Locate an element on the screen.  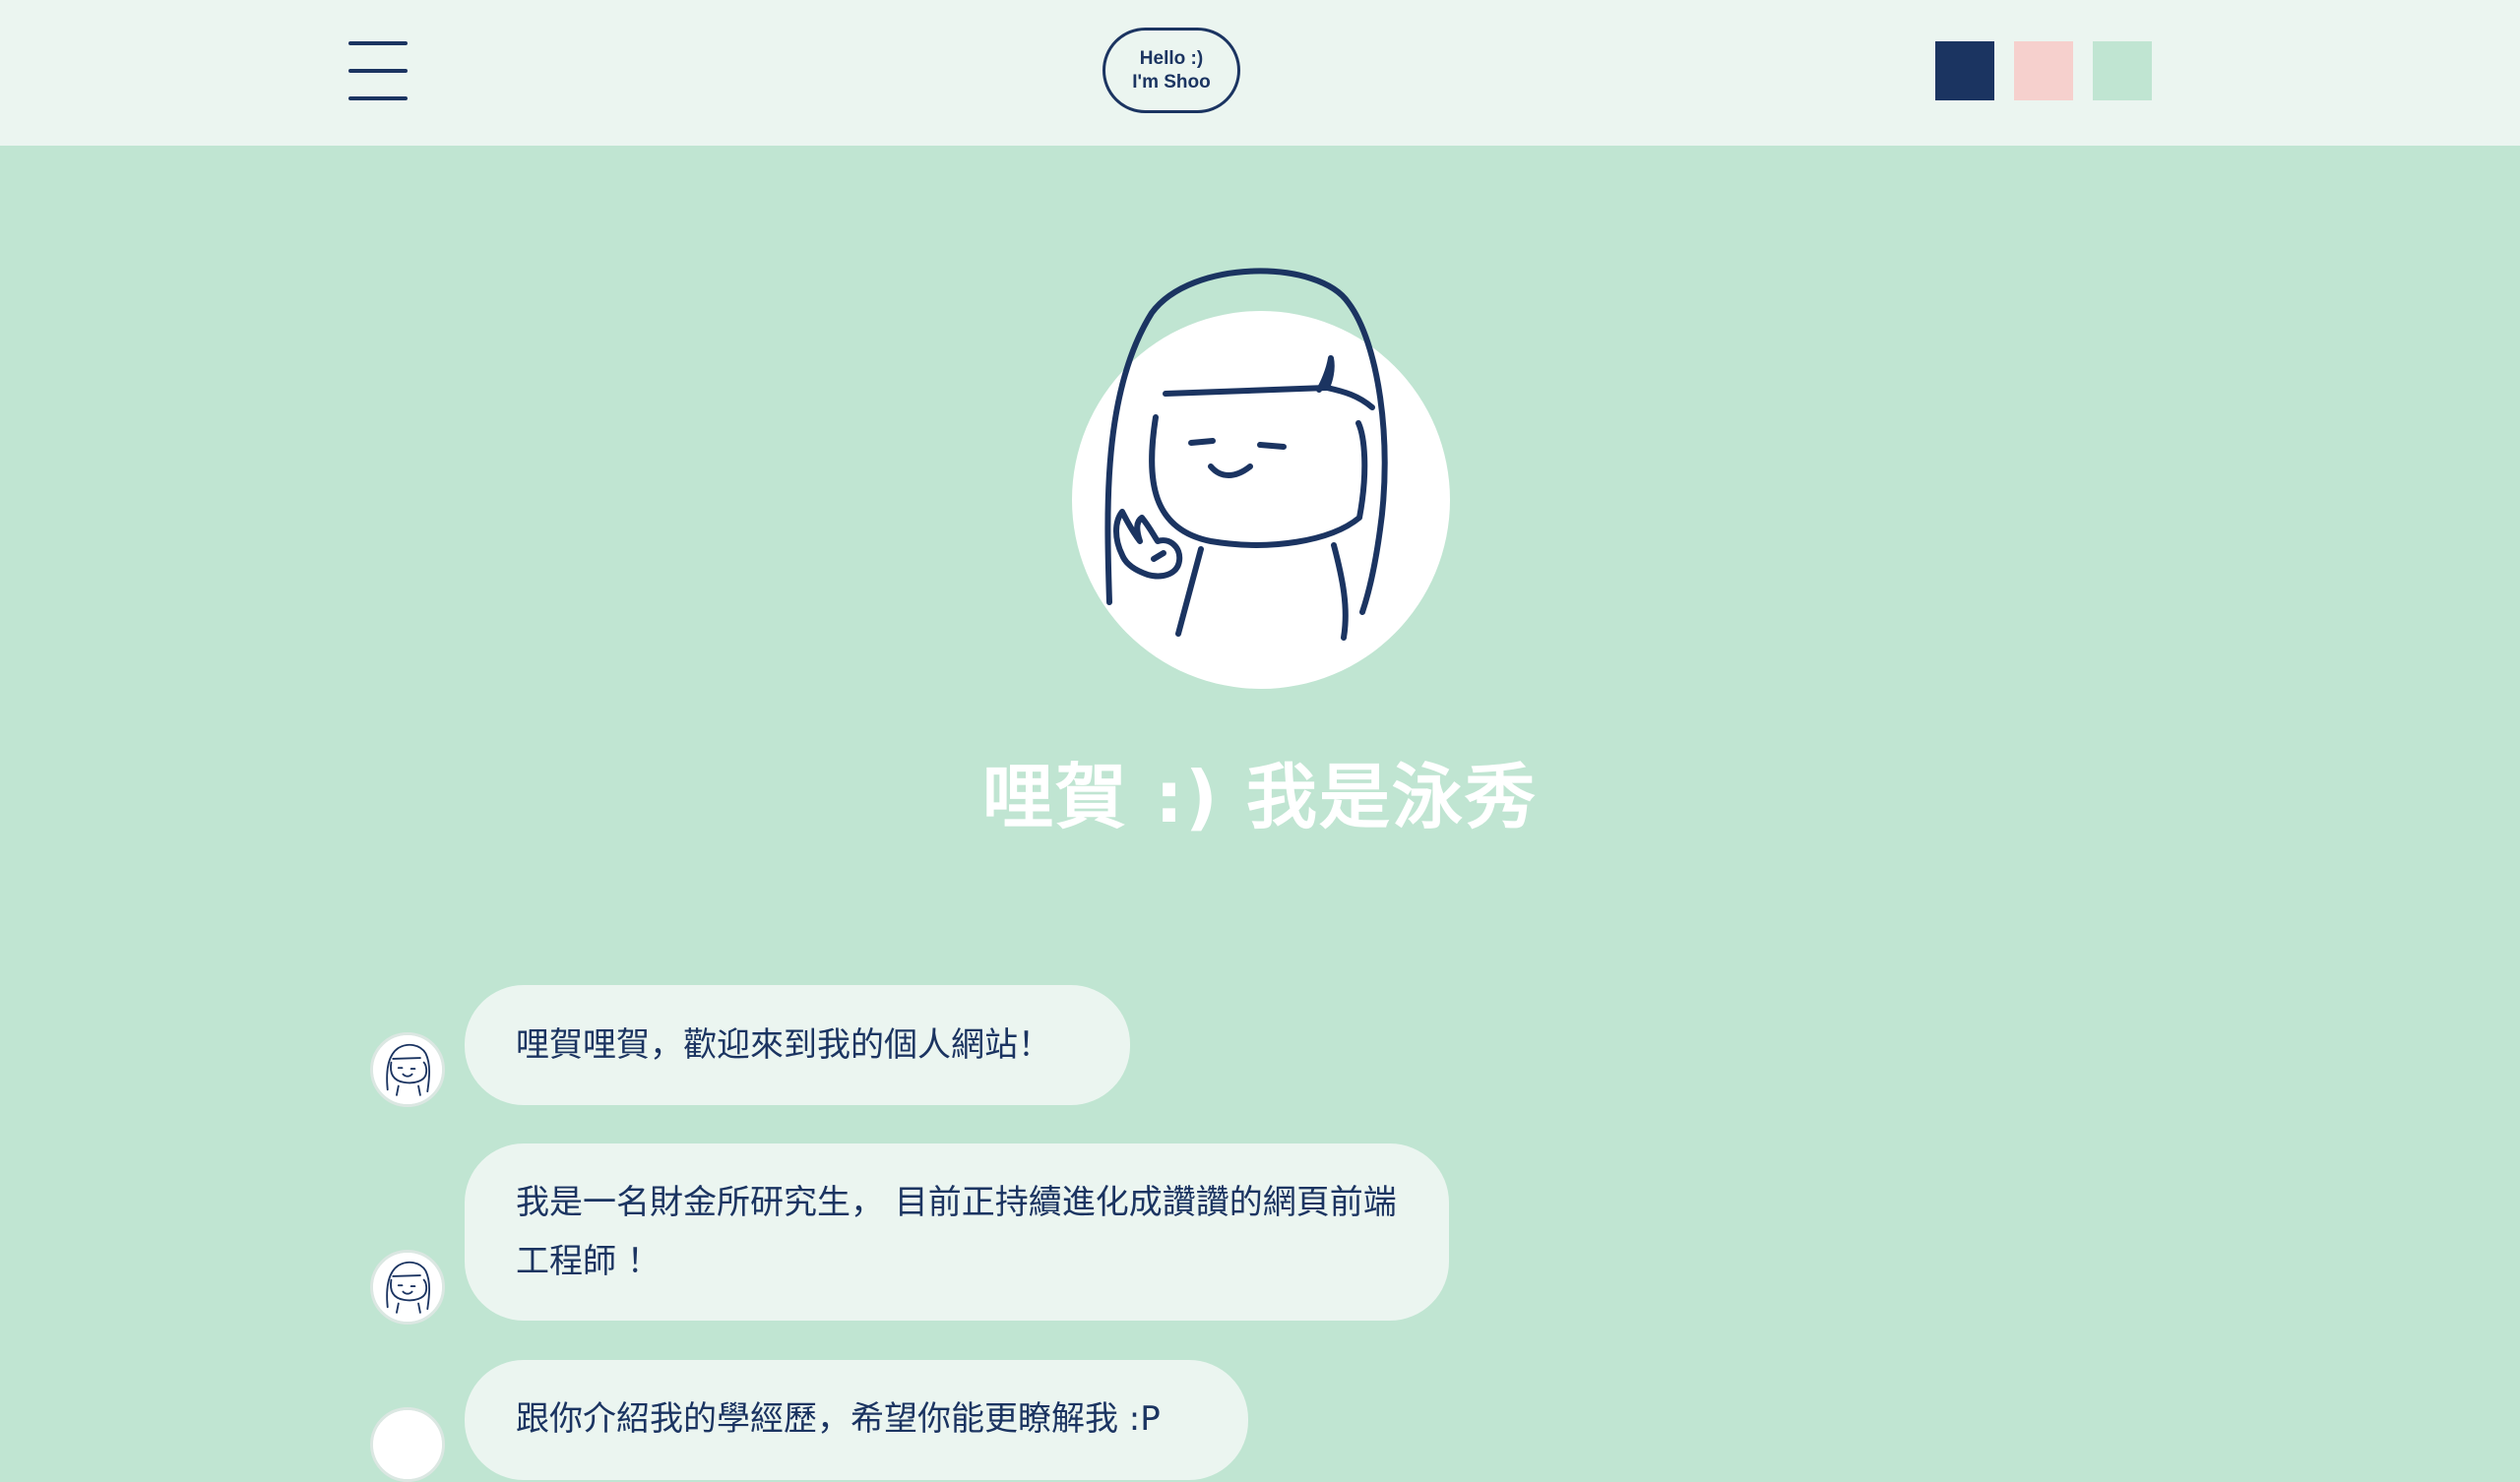
hamburger-menu-icon is located at coordinates (378, 70).